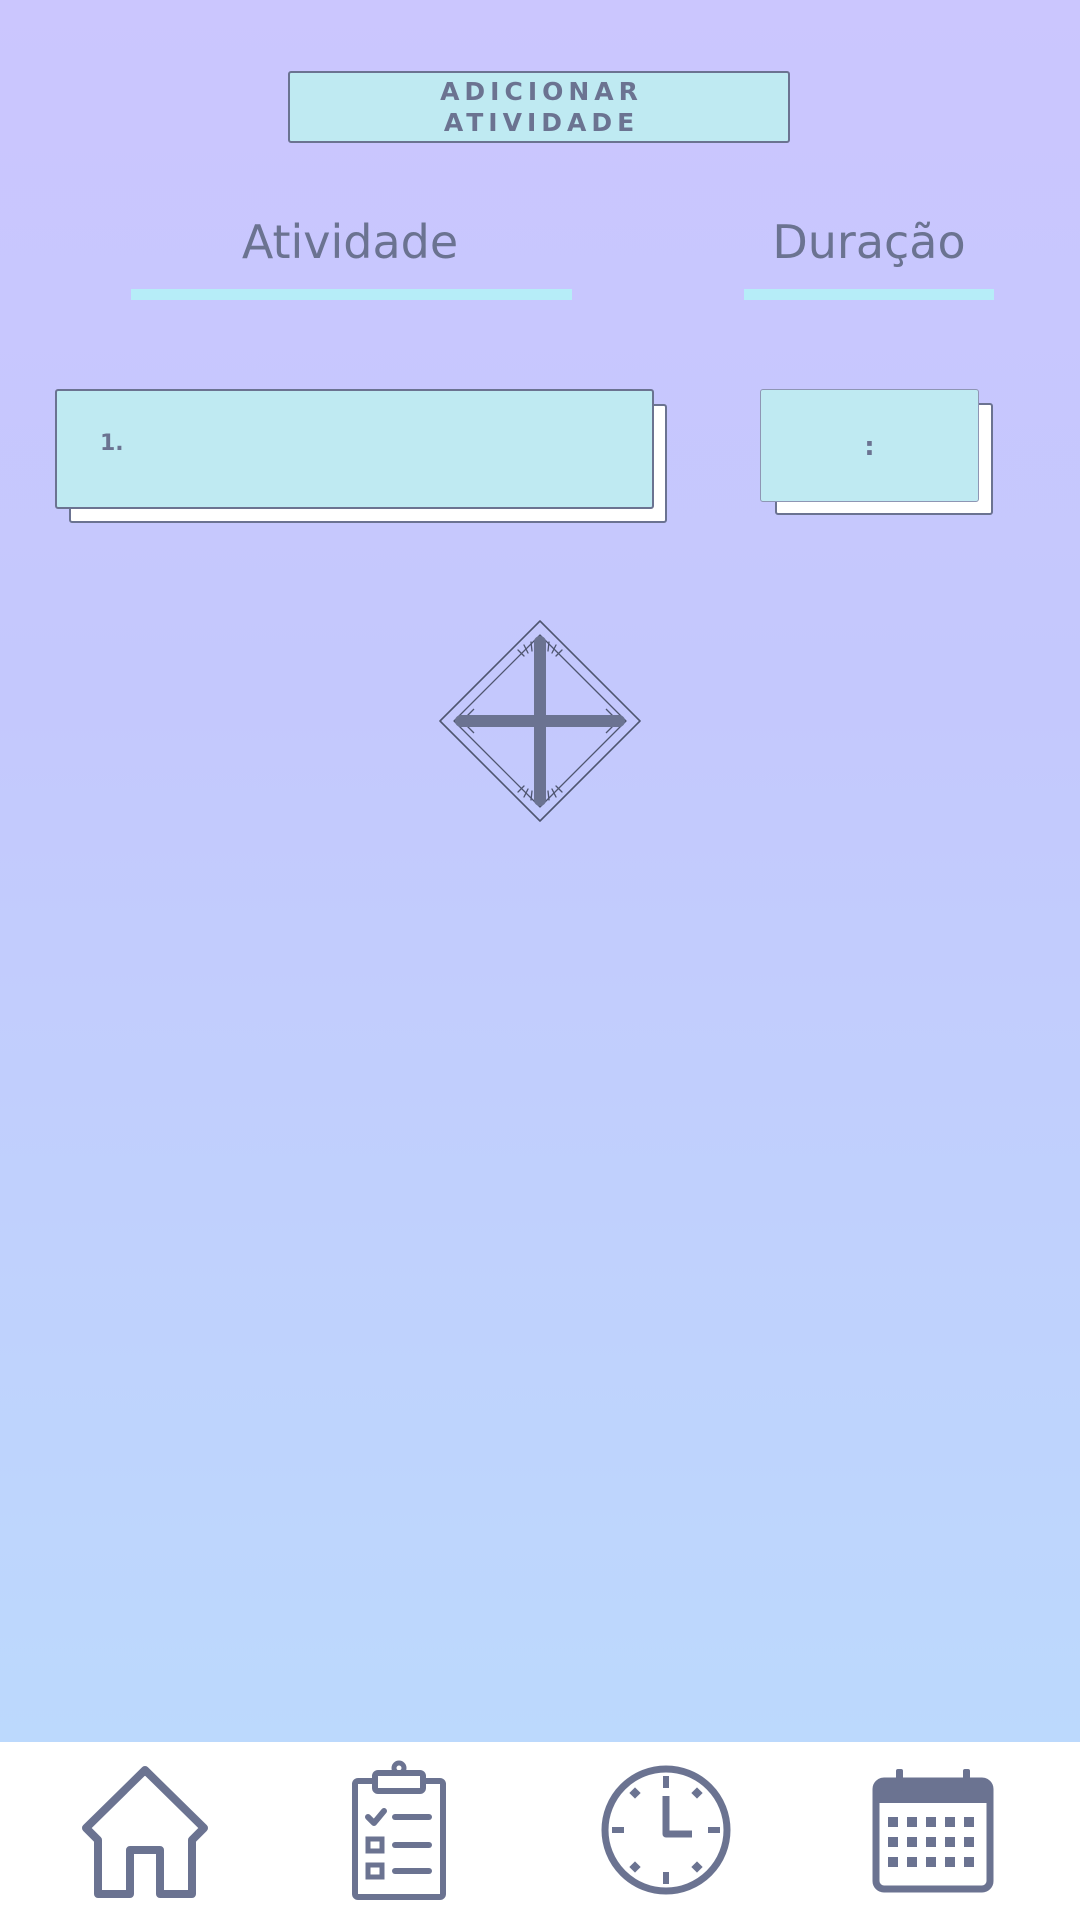 The height and width of the screenshot is (1920, 1080). I want to click on nav-calendar-button, so click(933, 1830).